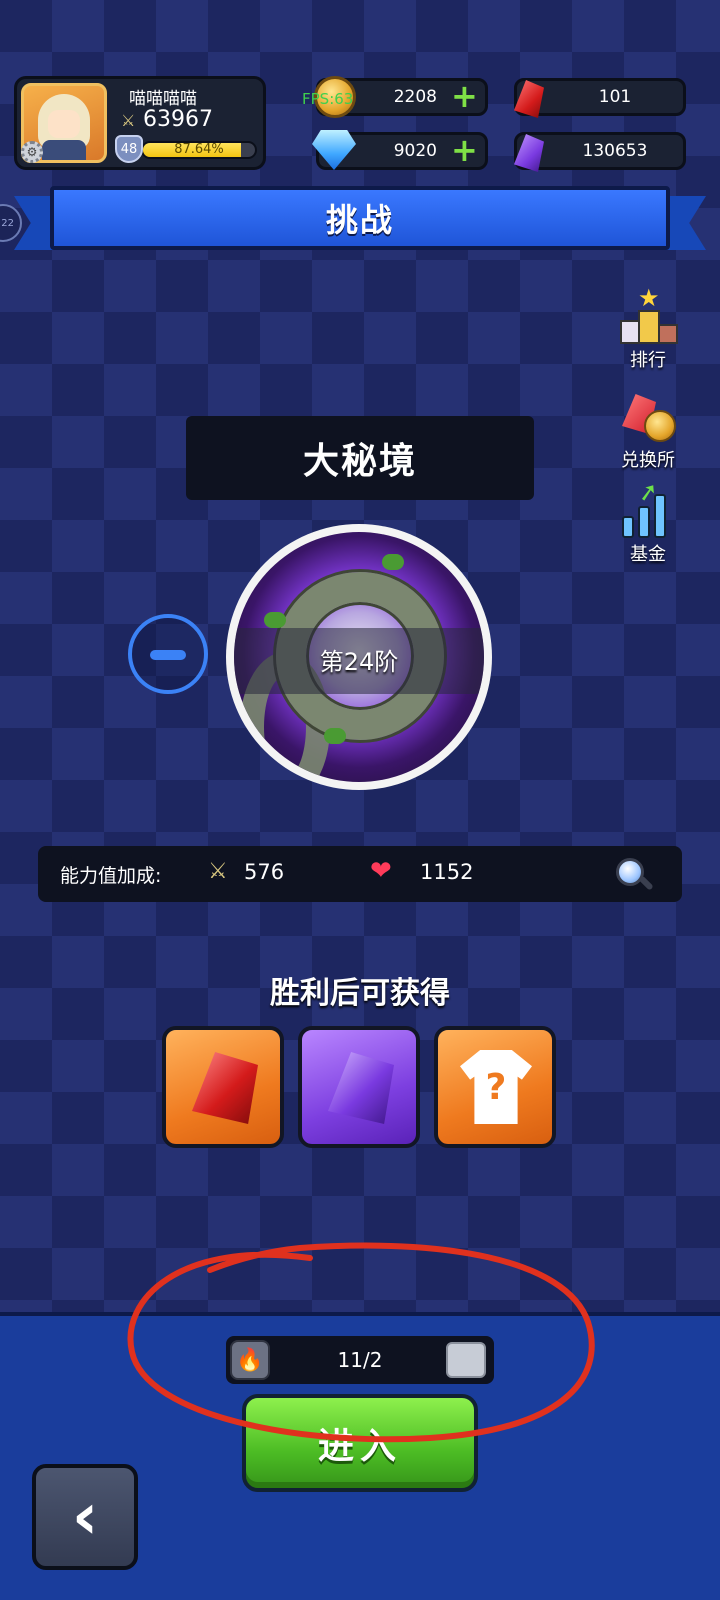 The height and width of the screenshot is (1600, 720). I want to click on fps-counter: FPS:63, so click(328, 99).